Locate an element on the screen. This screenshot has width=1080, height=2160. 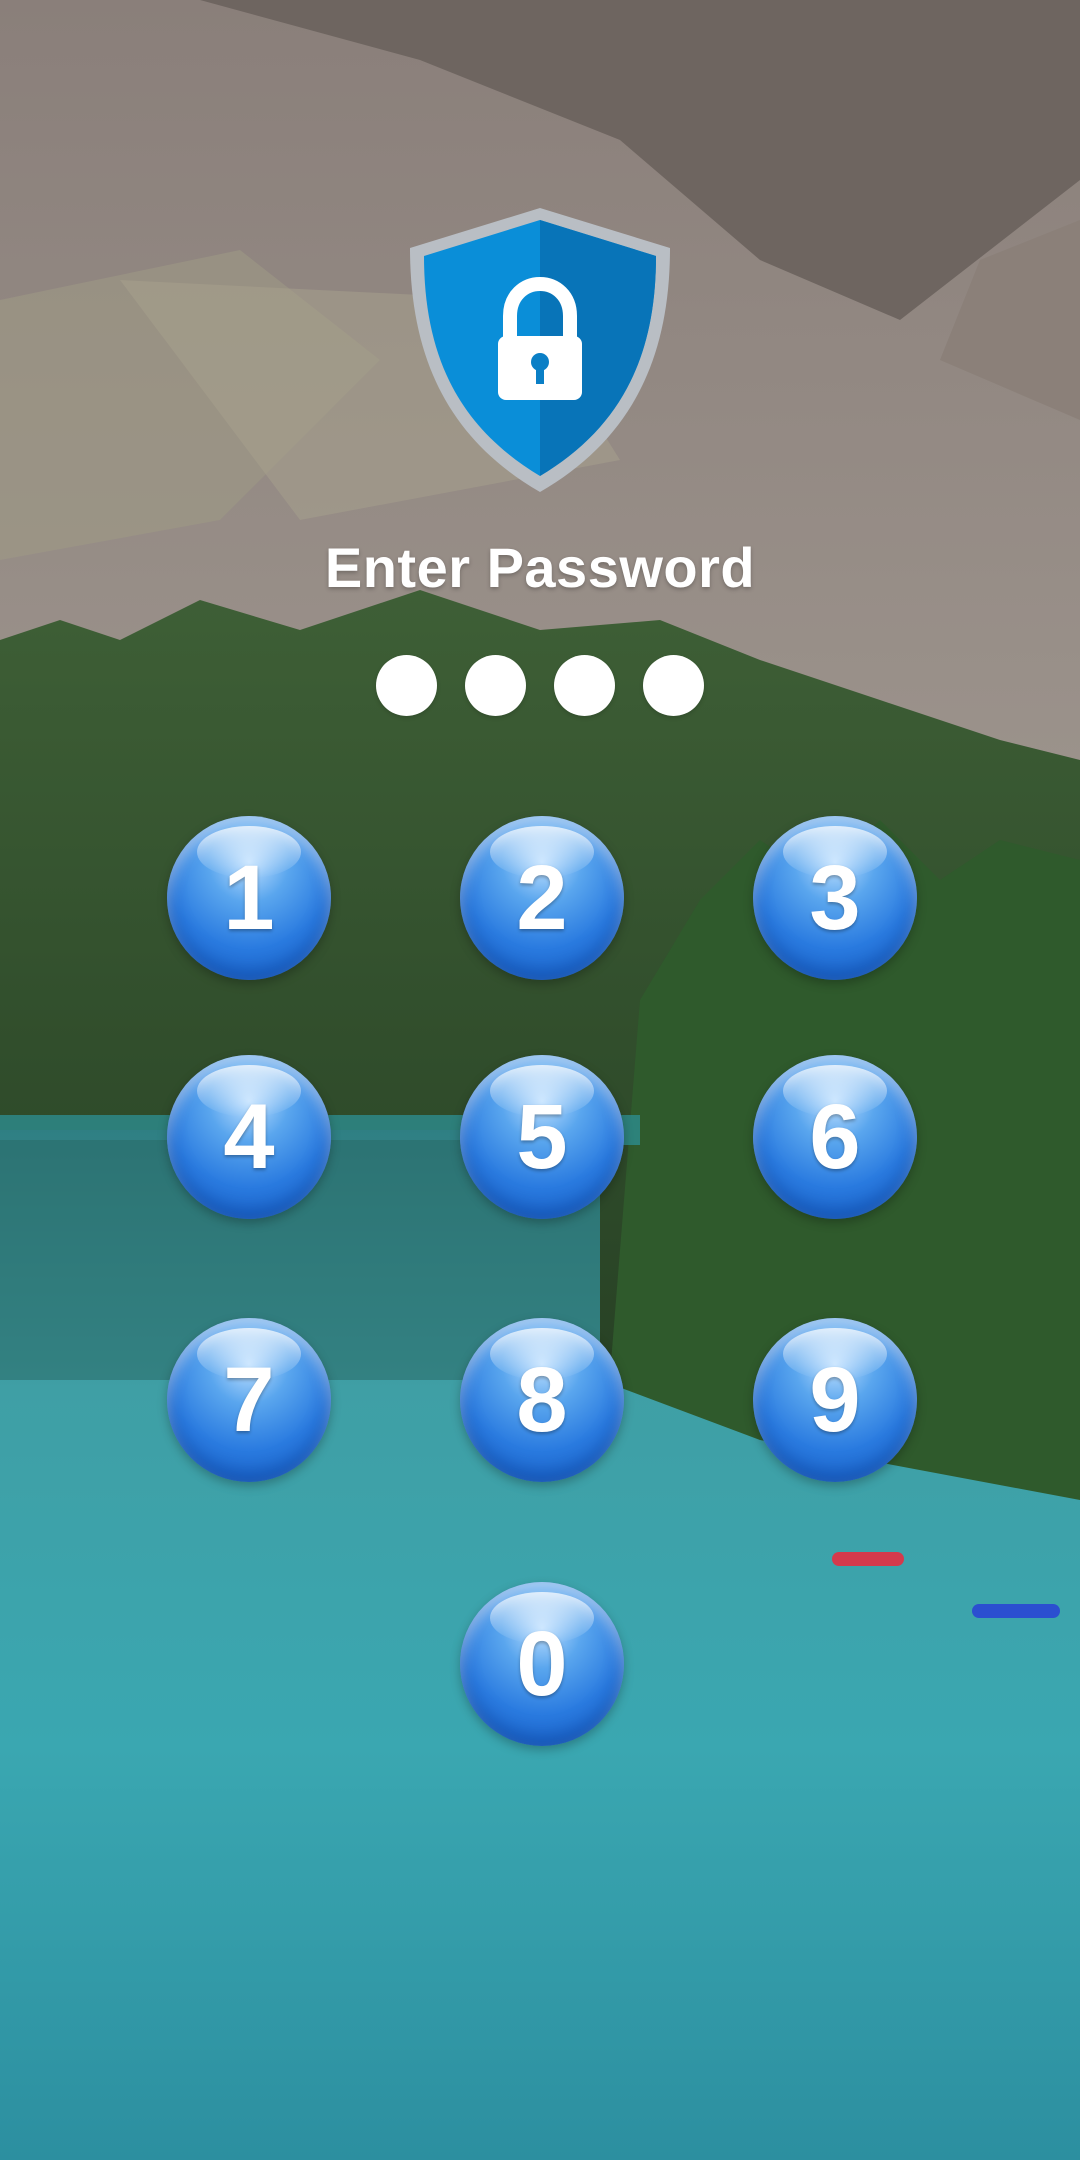
key-4-button: 4 is located at coordinates (249, 1137).